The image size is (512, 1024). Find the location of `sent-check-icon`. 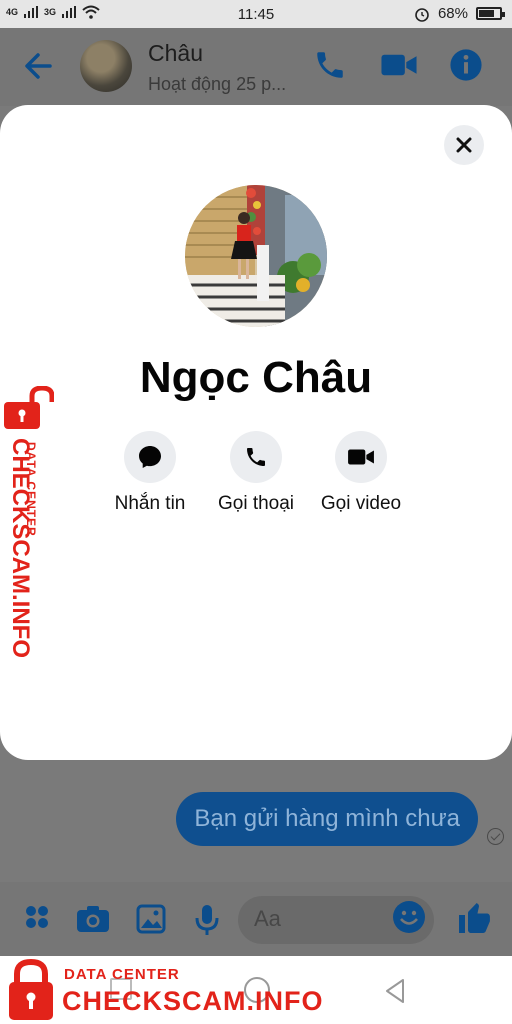

sent-check-icon is located at coordinates (495, 836).